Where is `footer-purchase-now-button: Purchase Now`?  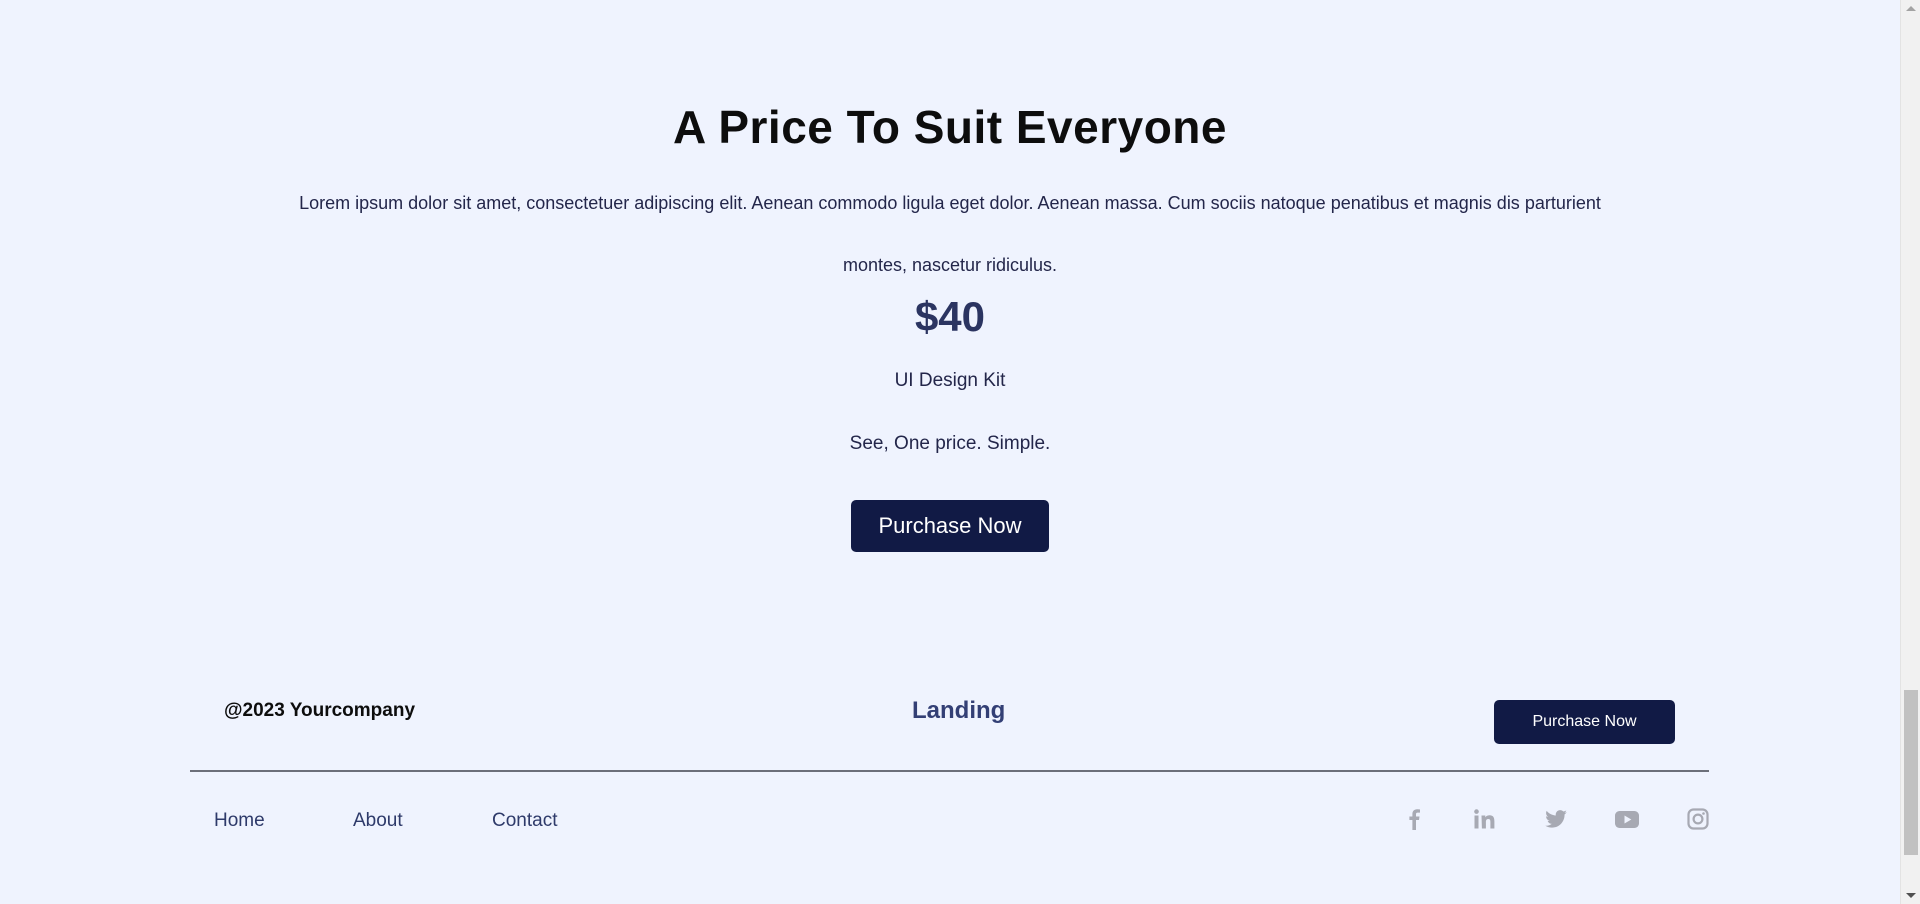 footer-purchase-now-button: Purchase Now is located at coordinates (1584, 722).